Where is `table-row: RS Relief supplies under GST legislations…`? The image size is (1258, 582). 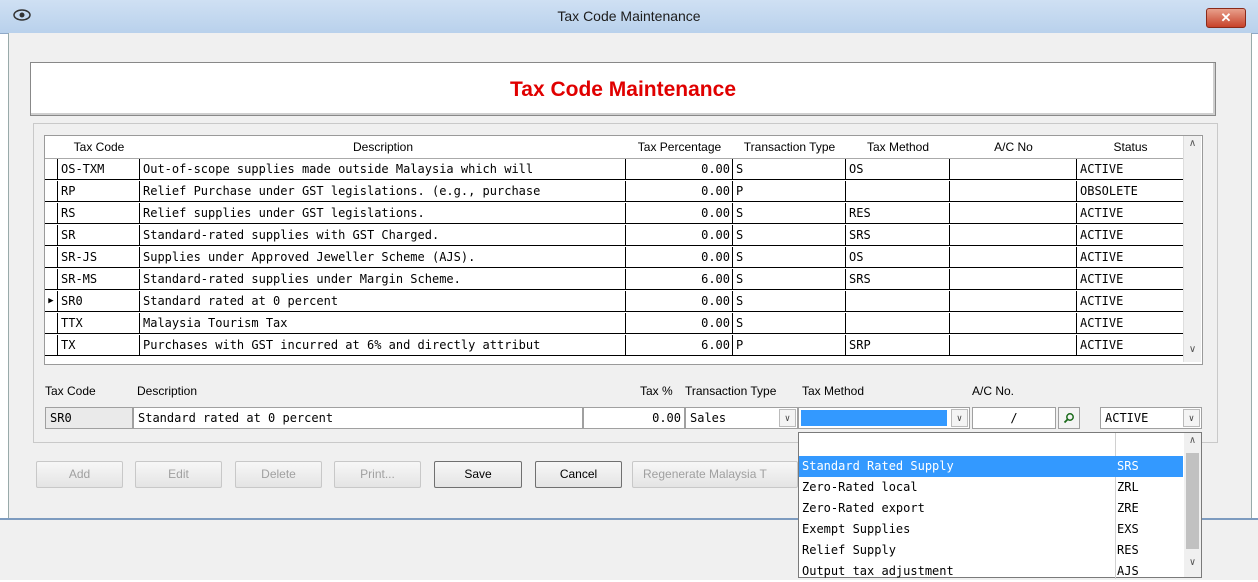 table-row: RS Relief supplies under GST legislations… is located at coordinates (615, 214).